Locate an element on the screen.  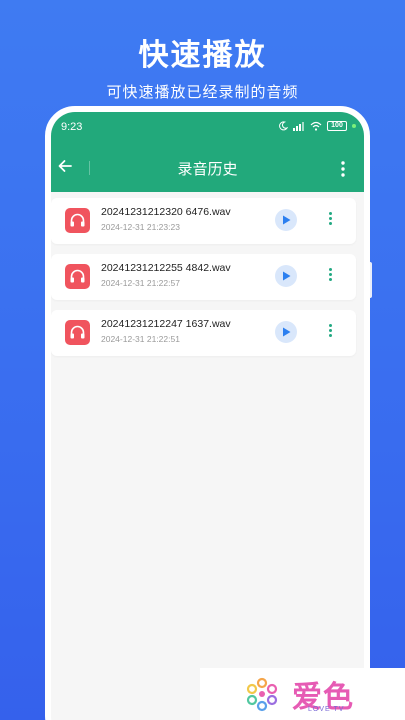
page-title: 录音历史 is located at coordinates (207, 169).